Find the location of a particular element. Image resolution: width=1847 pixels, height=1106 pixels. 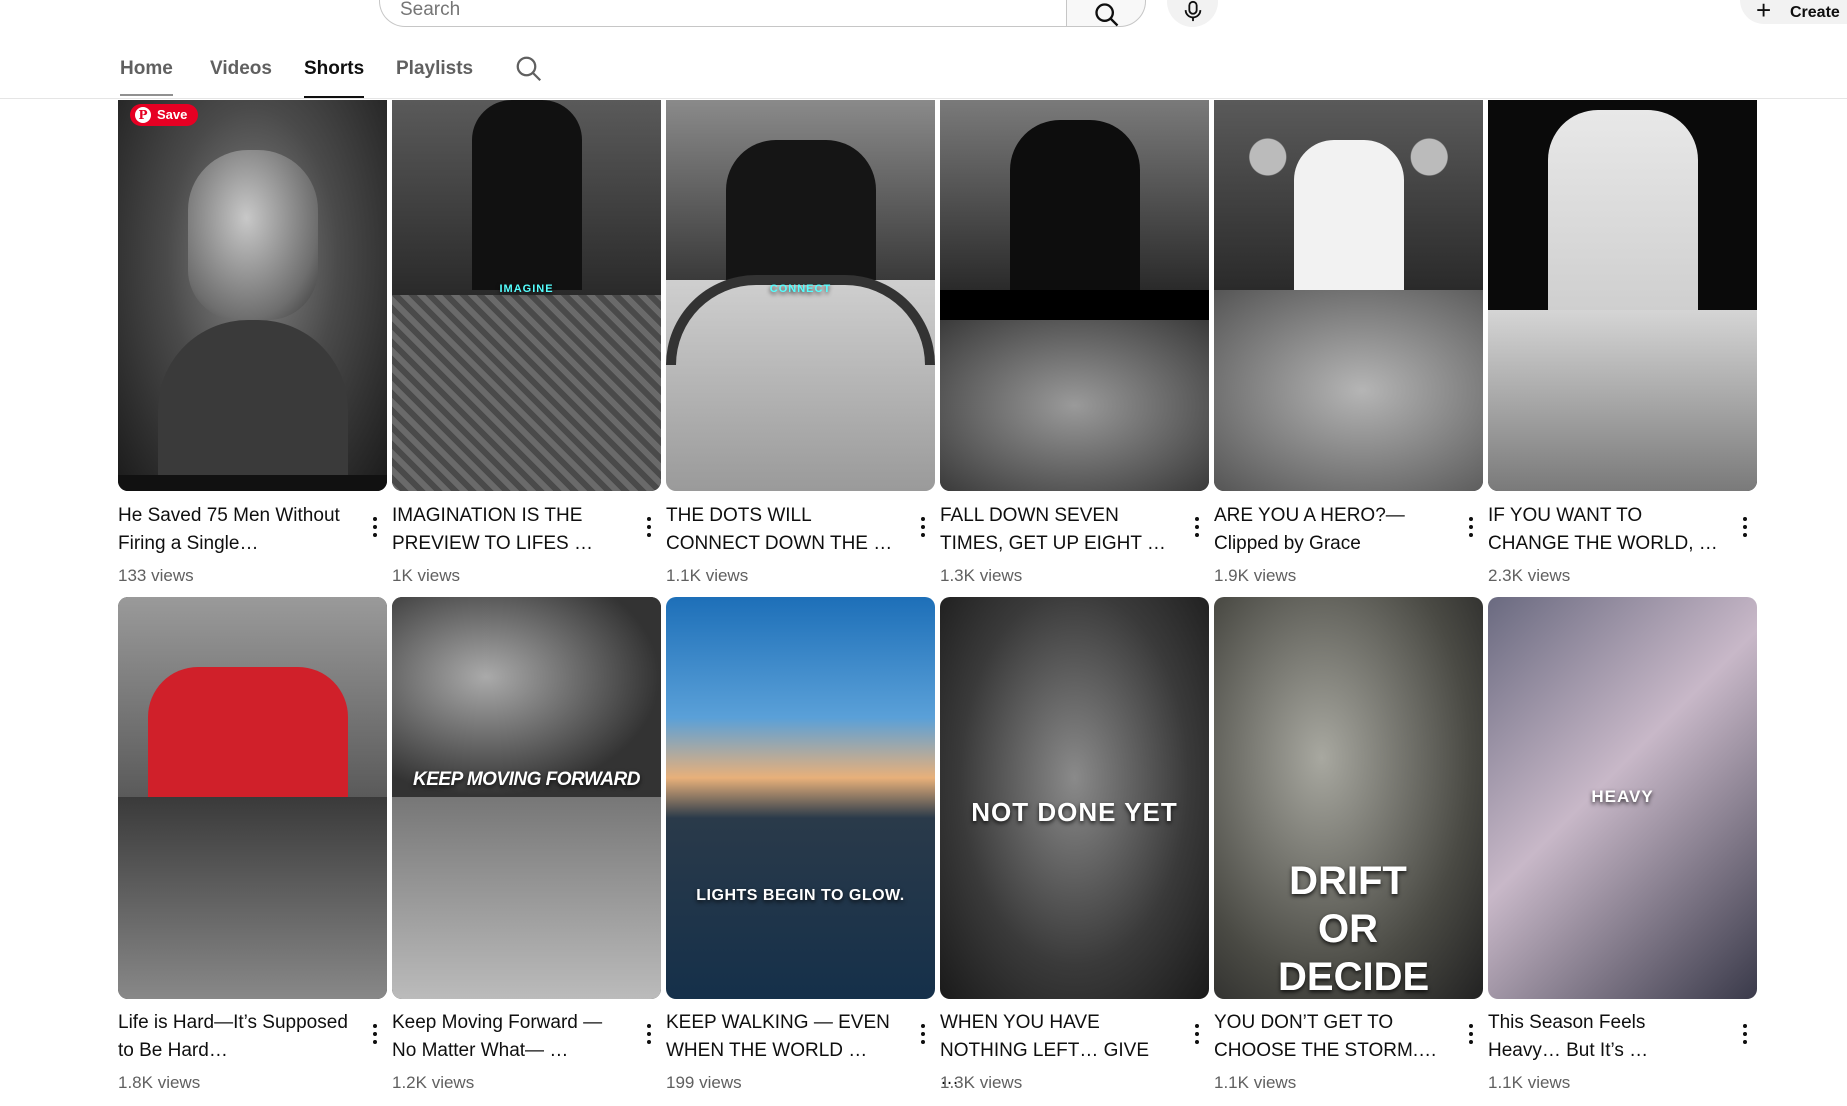

pinterest-save-button: P Save is located at coordinates (164, 115).